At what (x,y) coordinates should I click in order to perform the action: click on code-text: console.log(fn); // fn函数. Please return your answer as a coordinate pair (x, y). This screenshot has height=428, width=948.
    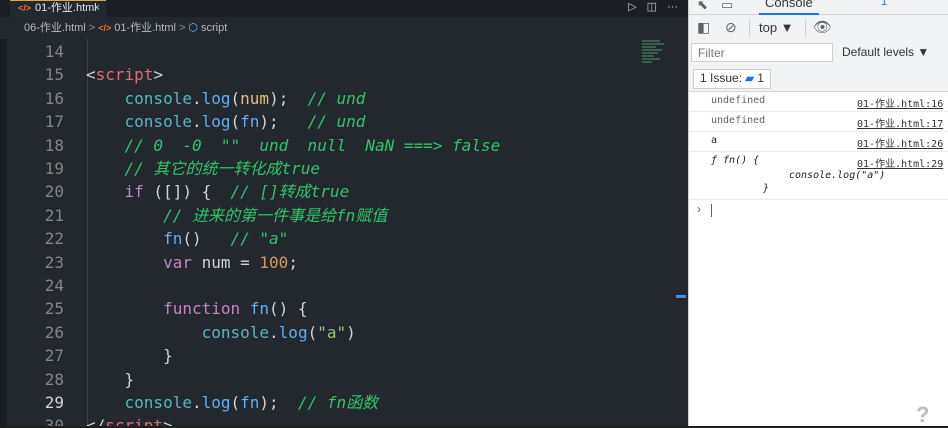
    Looking at the image, I should click on (232, 402).